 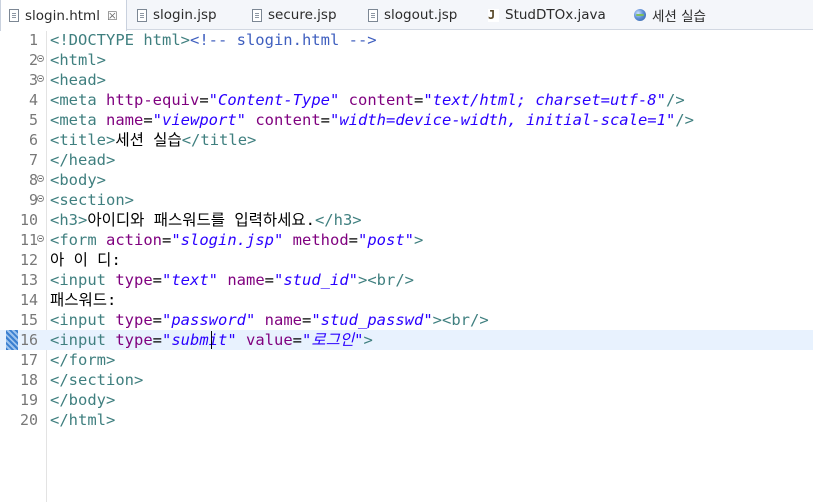 I want to click on tab-slogin-jsp: slogin.jsp, so click(x=185, y=15).